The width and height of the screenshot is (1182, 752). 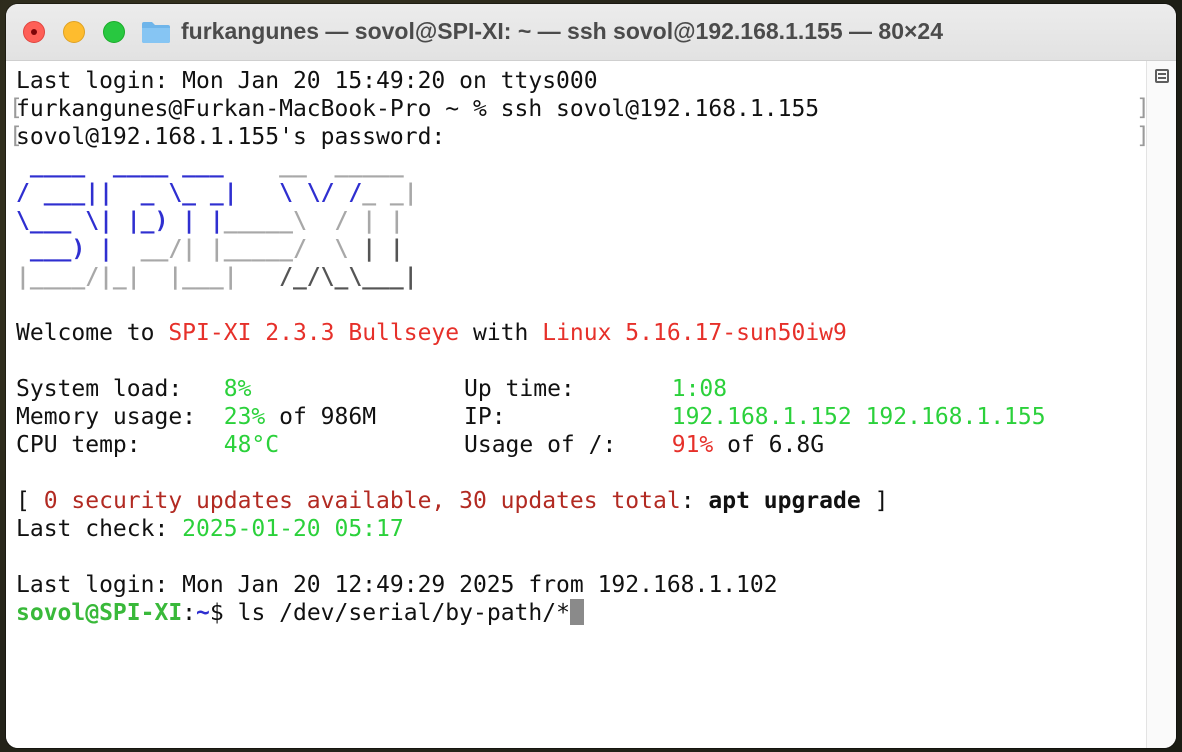 What do you see at coordinates (858, 417) in the screenshot?
I see `ip-value: 192.168.1.152 192.168.1.155` at bounding box center [858, 417].